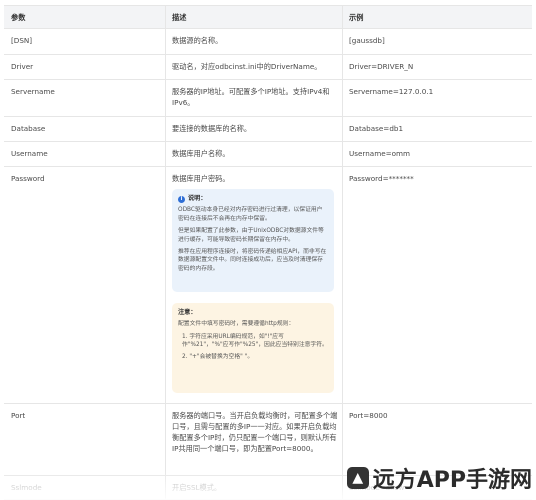 The image size is (536, 500). What do you see at coordinates (268, 42) in the screenshot?
I see `table-row: [DSN] 数据源的名称。 [gaussdb]` at bounding box center [268, 42].